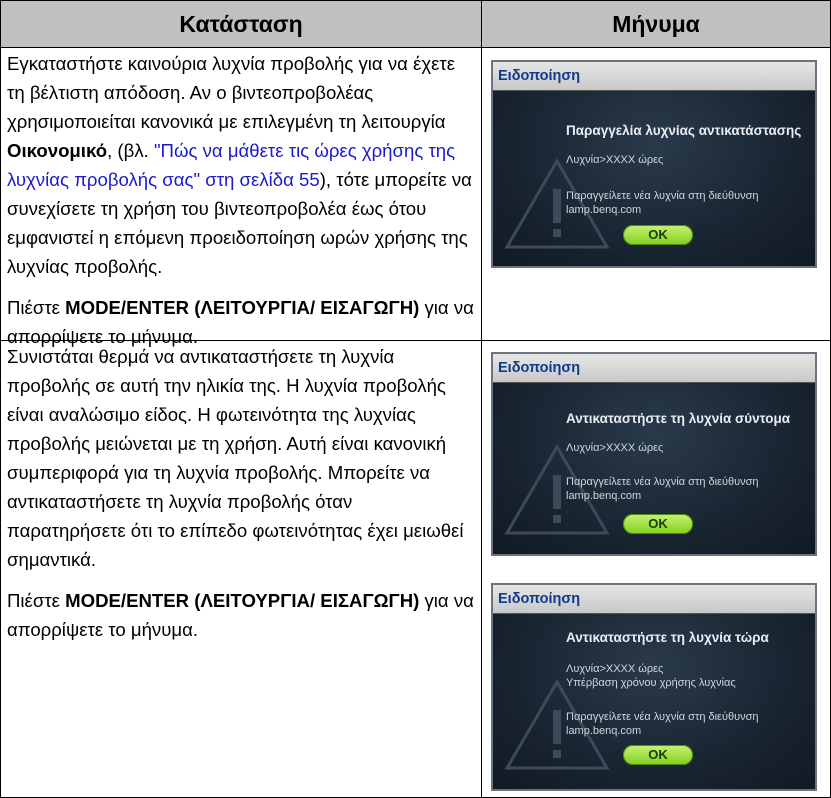 Image resolution: width=831 pixels, height=798 pixels. I want to click on row1-economic-mode: Οικονομικό, so click(57, 150).